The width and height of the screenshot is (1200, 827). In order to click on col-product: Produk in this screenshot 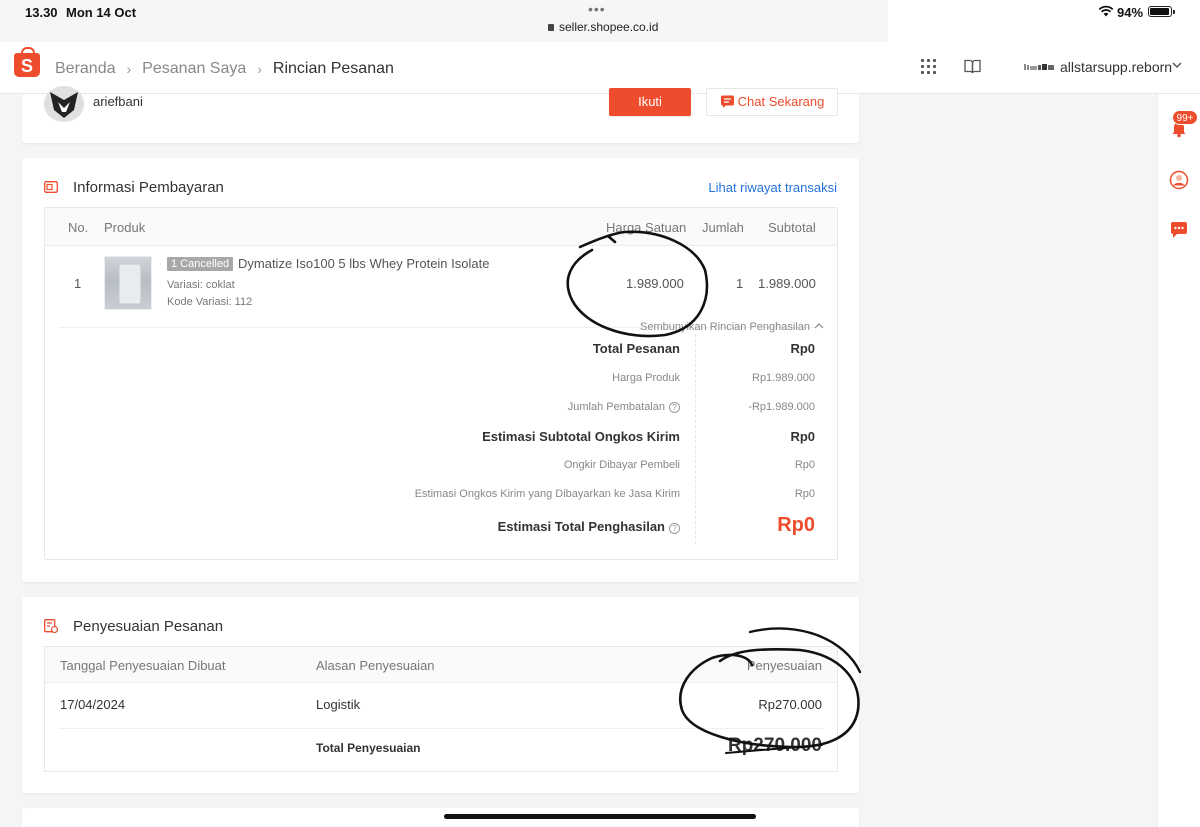, I will do `click(125, 227)`.